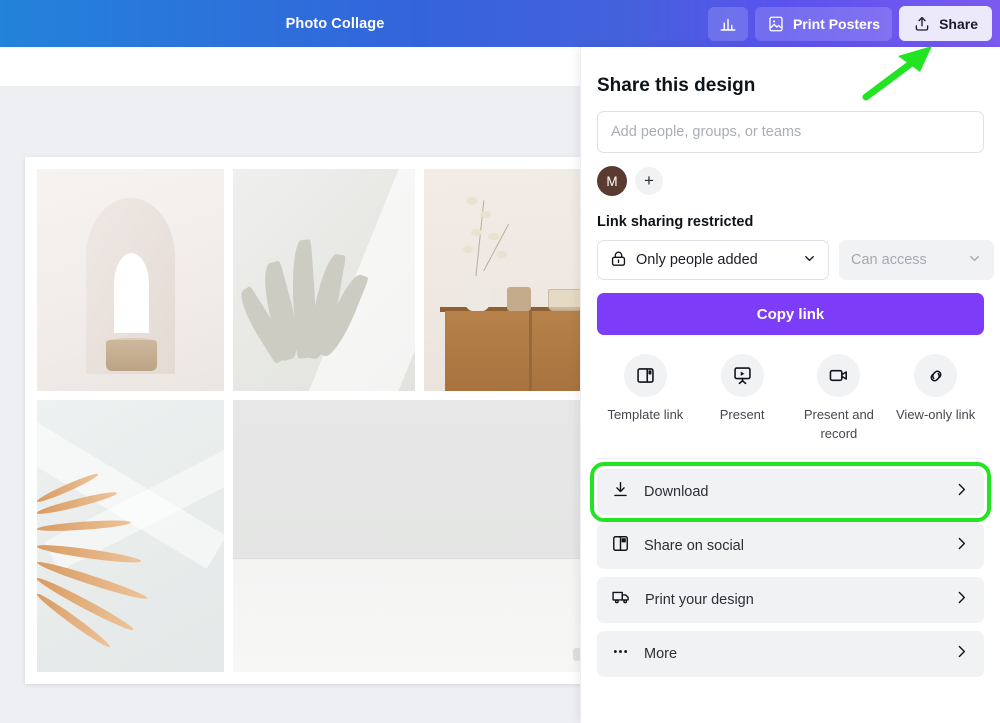  I want to click on analytics-button, so click(727, 23).